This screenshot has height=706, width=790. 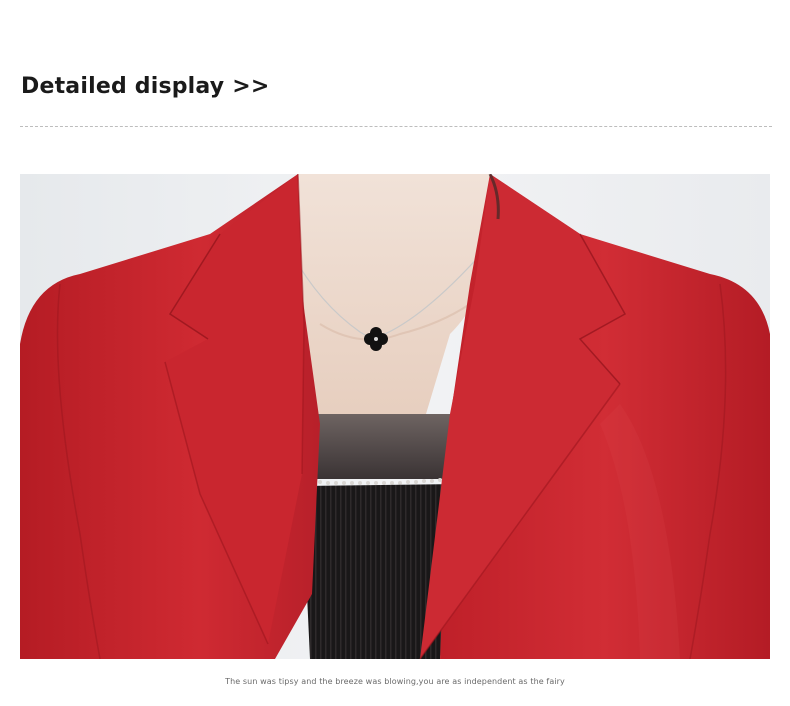 I want to click on section-heading: Detailed display >>, so click(x=145, y=86).